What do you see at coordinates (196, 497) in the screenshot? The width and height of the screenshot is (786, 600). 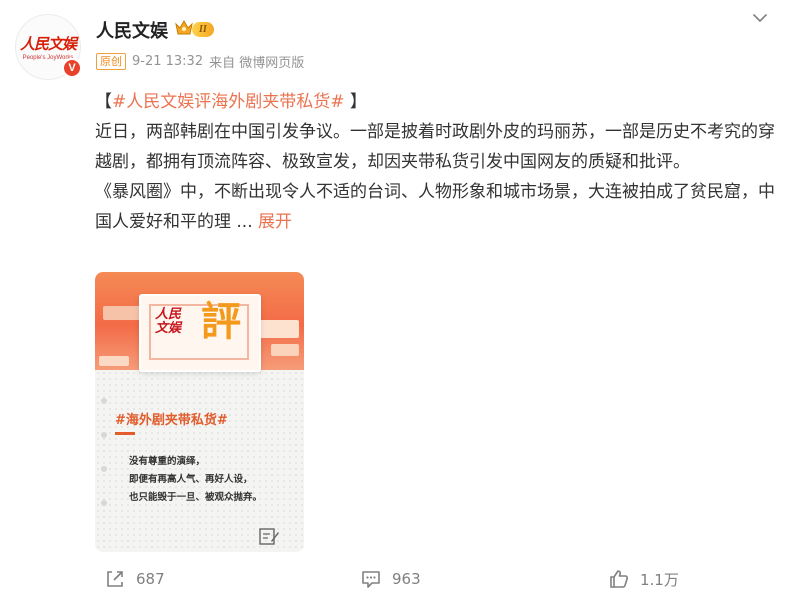 I see `card-line: 也只能毁于一旦、被观众抛弃。` at bounding box center [196, 497].